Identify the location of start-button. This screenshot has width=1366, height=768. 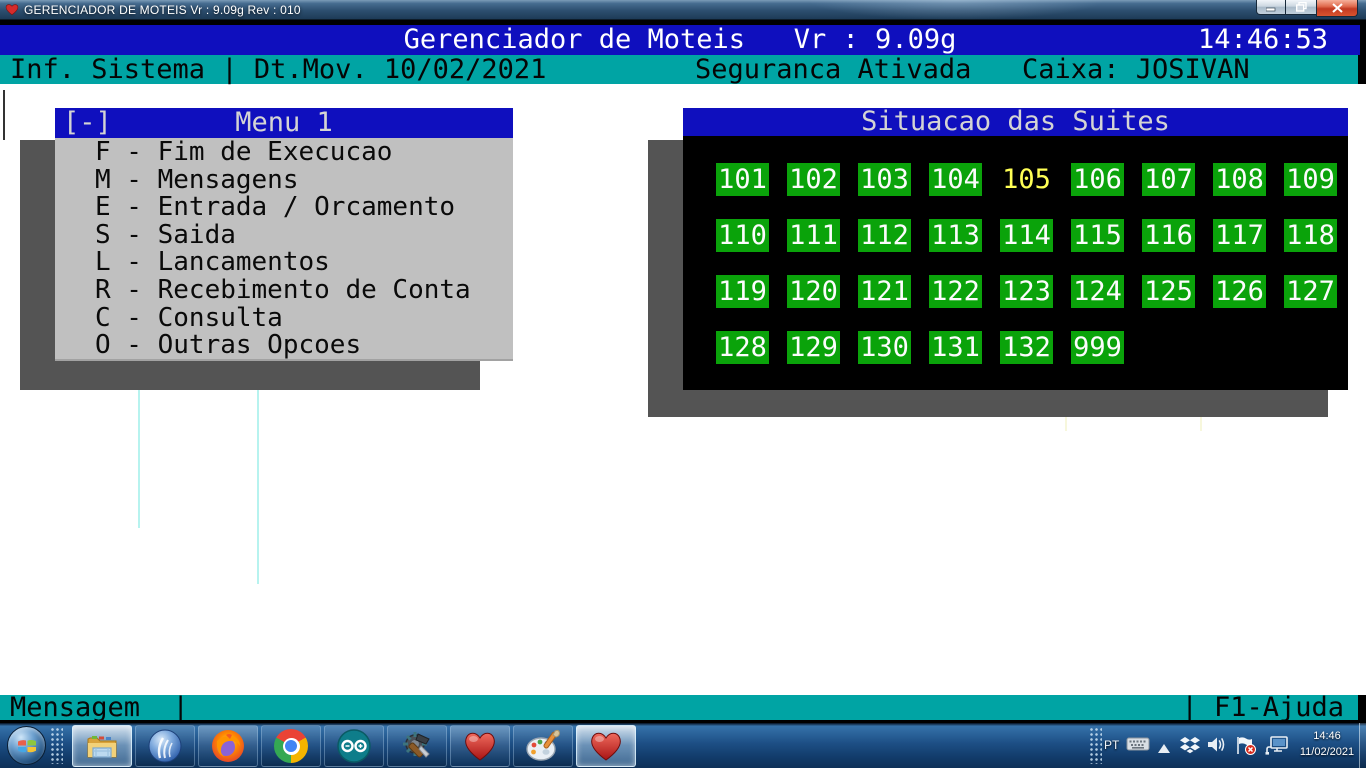
(26, 745).